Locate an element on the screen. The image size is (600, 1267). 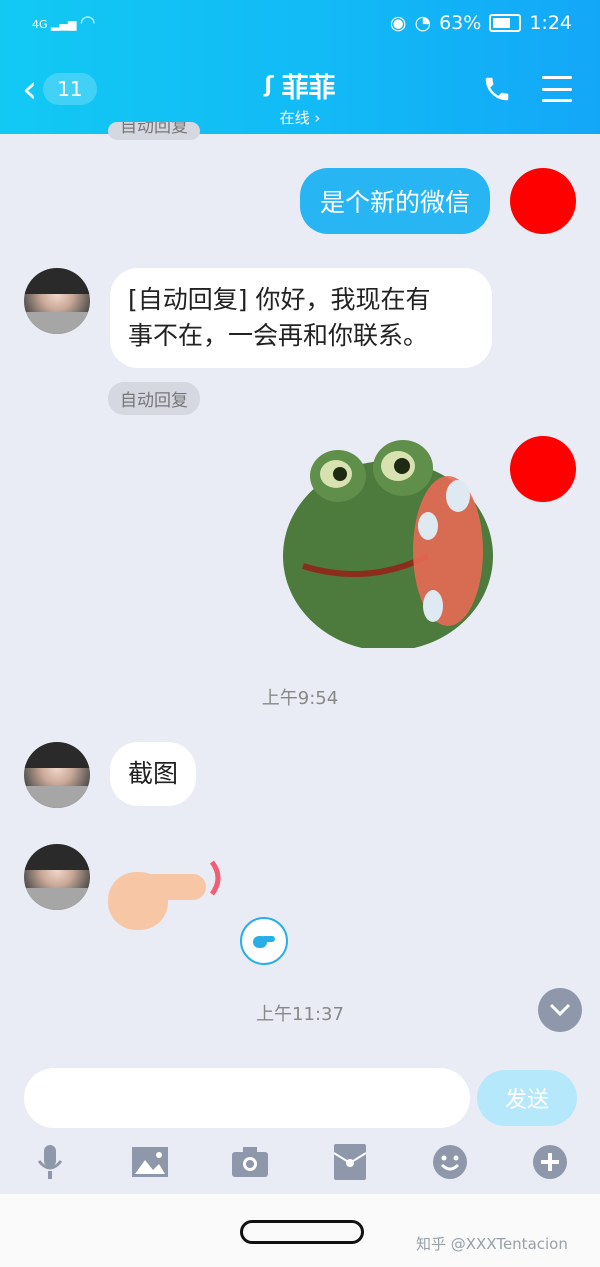
contact-status: 在线 › is located at coordinates (300, 118).